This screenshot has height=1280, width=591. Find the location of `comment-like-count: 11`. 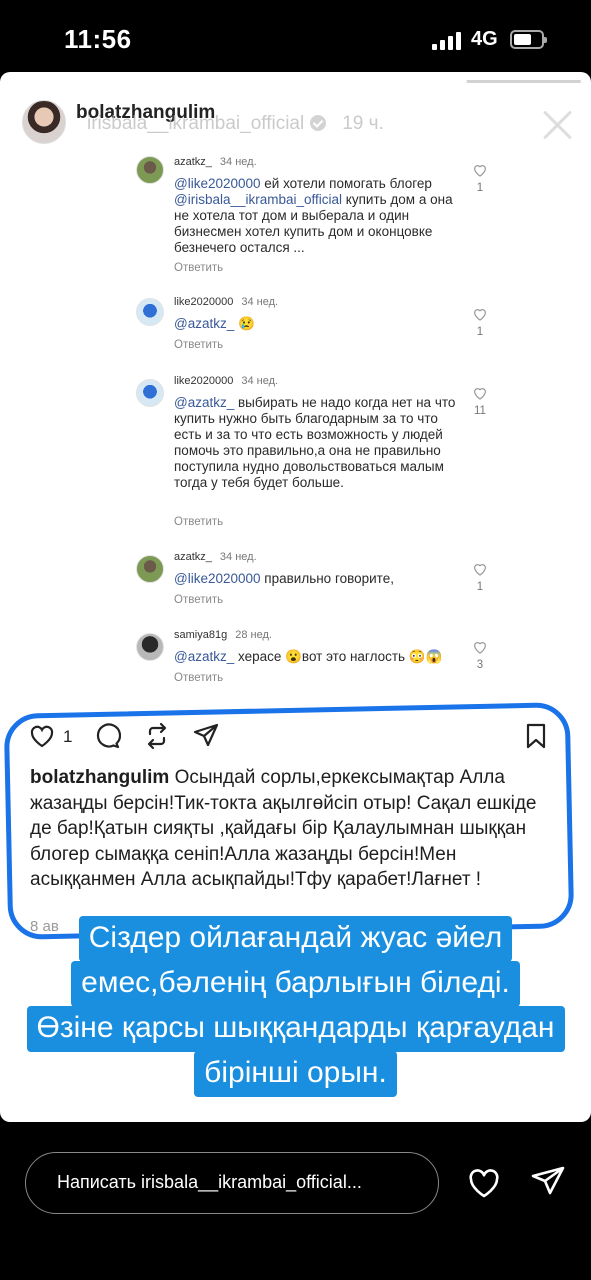

comment-like-count: 11 is located at coordinates (480, 411).